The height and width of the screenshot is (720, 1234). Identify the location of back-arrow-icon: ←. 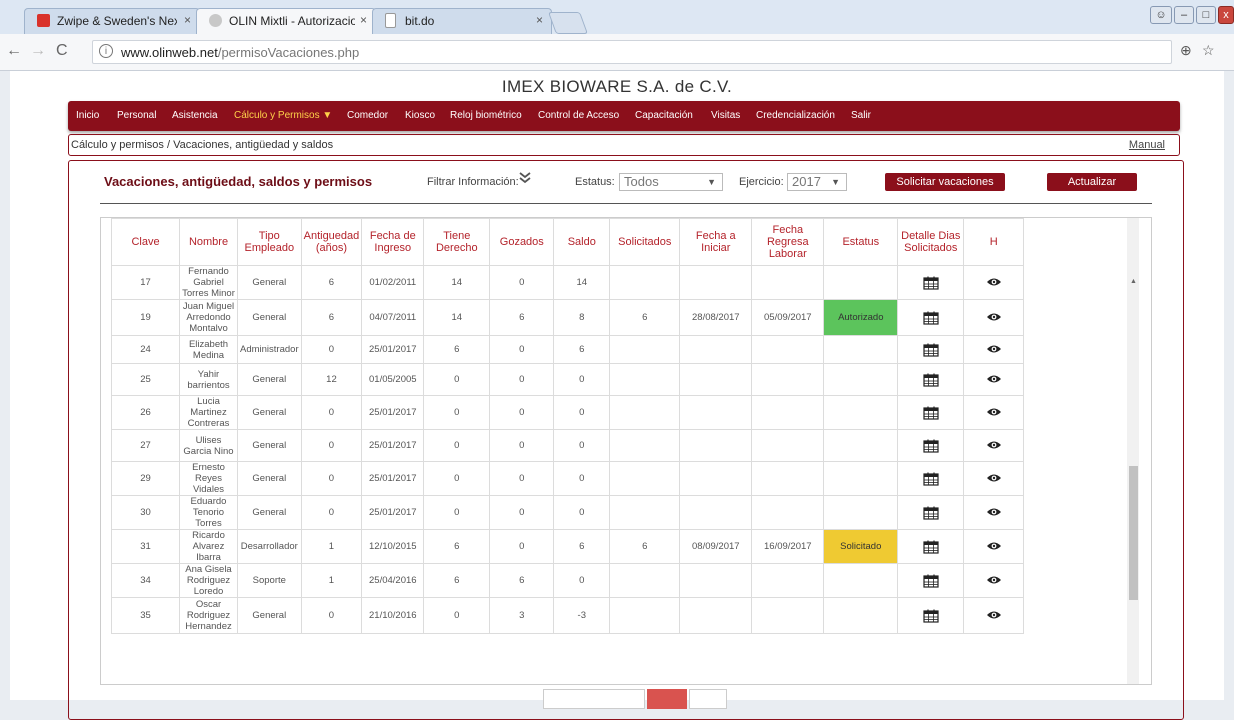
(14, 51).